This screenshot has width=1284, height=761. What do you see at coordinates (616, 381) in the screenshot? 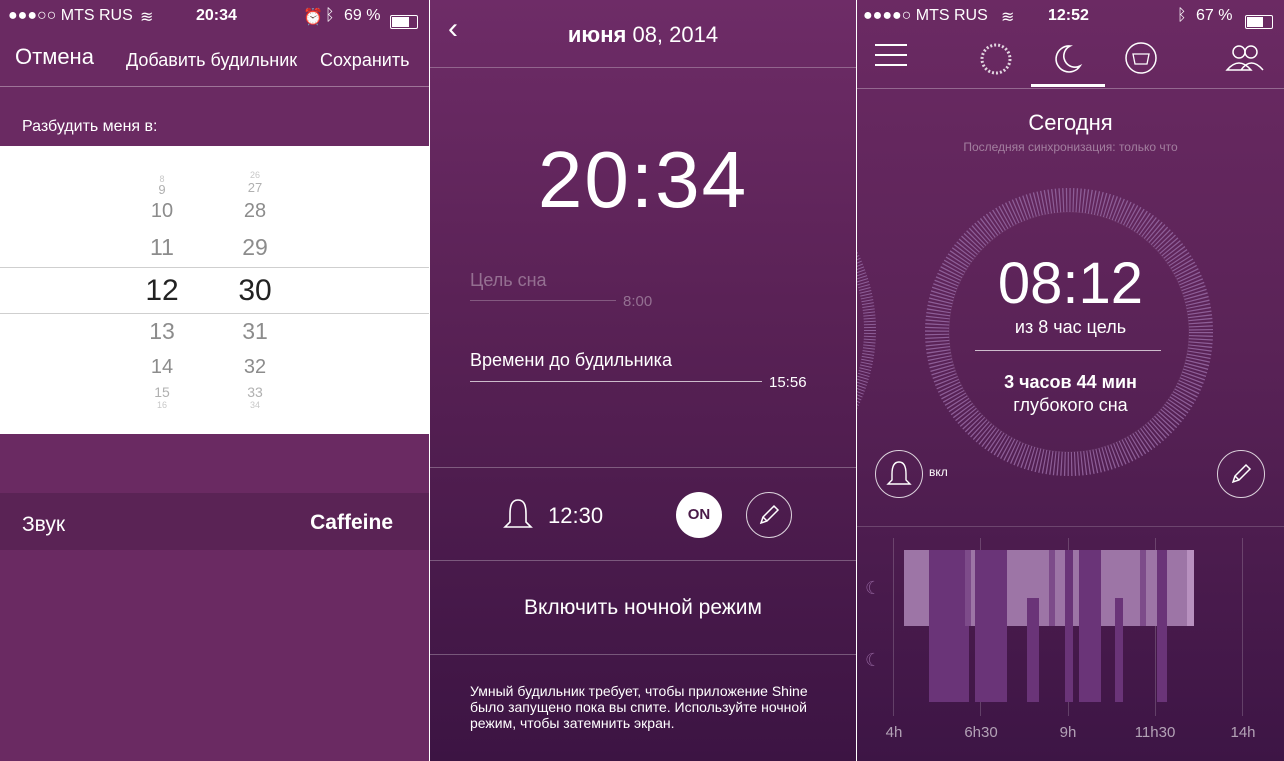
I see `time-to-alarm-line` at bounding box center [616, 381].